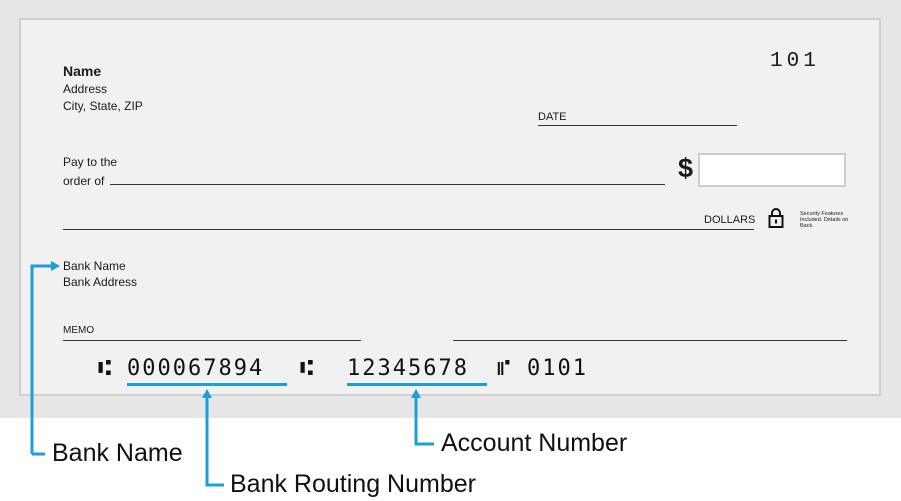  I want to click on payer-city-state-zip: City, State, ZIP, so click(103, 106).